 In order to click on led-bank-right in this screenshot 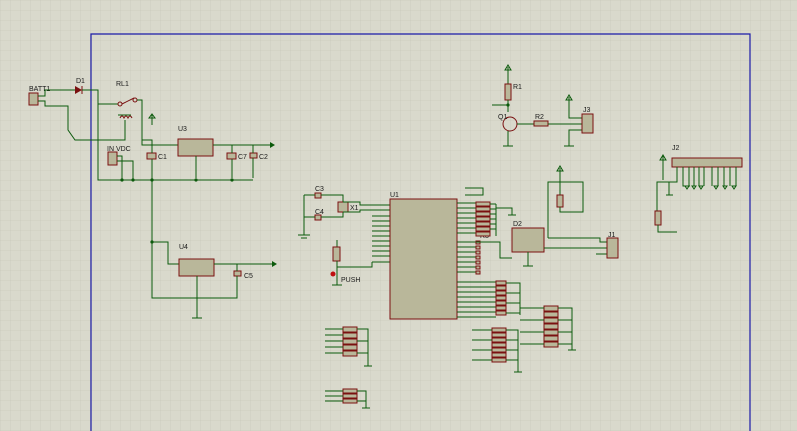, I will do `click(551, 326)`.